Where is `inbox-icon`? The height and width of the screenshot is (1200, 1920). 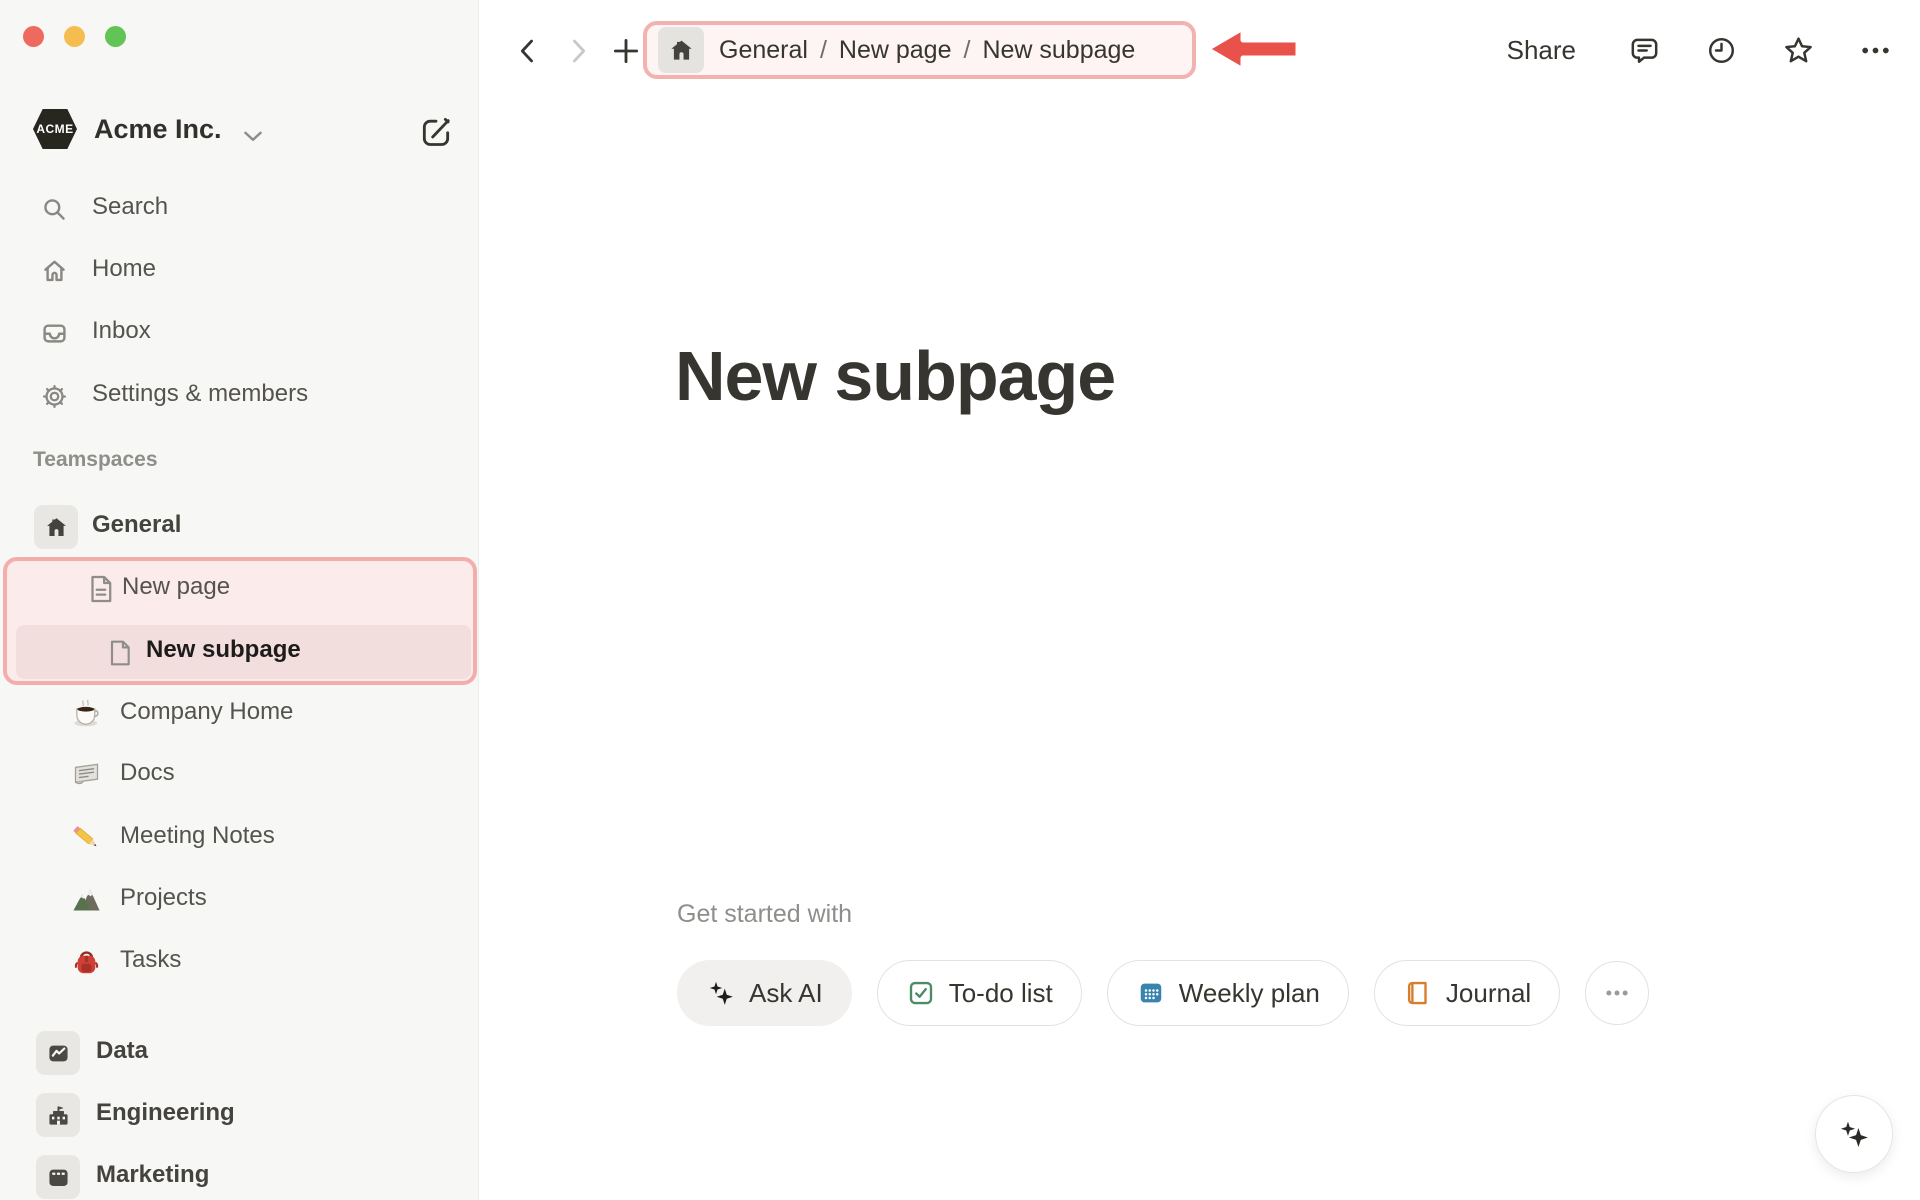 inbox-icon is located at coordinates (54, 333).